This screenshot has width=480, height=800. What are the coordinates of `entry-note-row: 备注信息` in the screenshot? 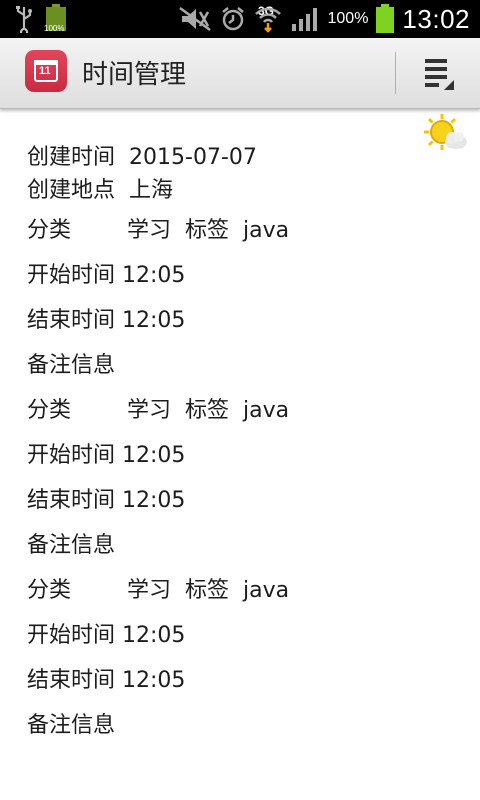 It's located at (64, 710).